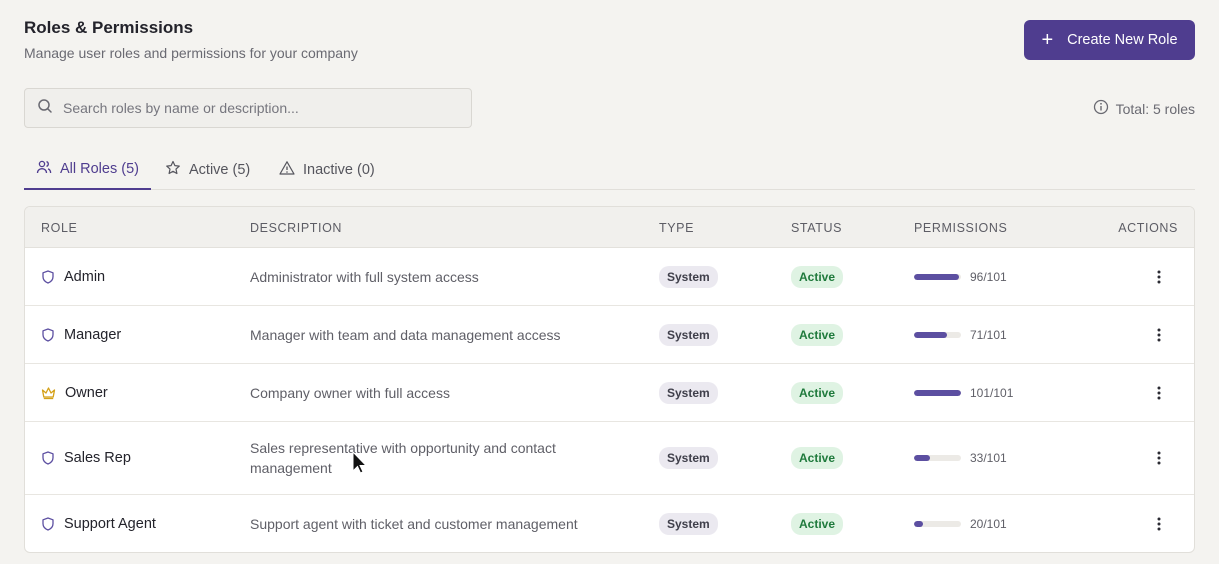 This screenshot has width=1219, height=564. What do you see at coordinates (86, 392) in the screenshot?
I see `role-name: Owner` at bounding box center [86, 392].